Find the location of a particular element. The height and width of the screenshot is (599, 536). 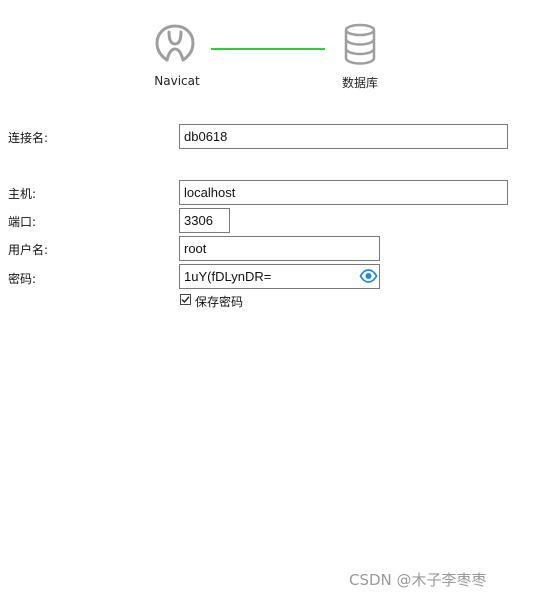

navicat-logo-icon is located at coordinates (175, 43).